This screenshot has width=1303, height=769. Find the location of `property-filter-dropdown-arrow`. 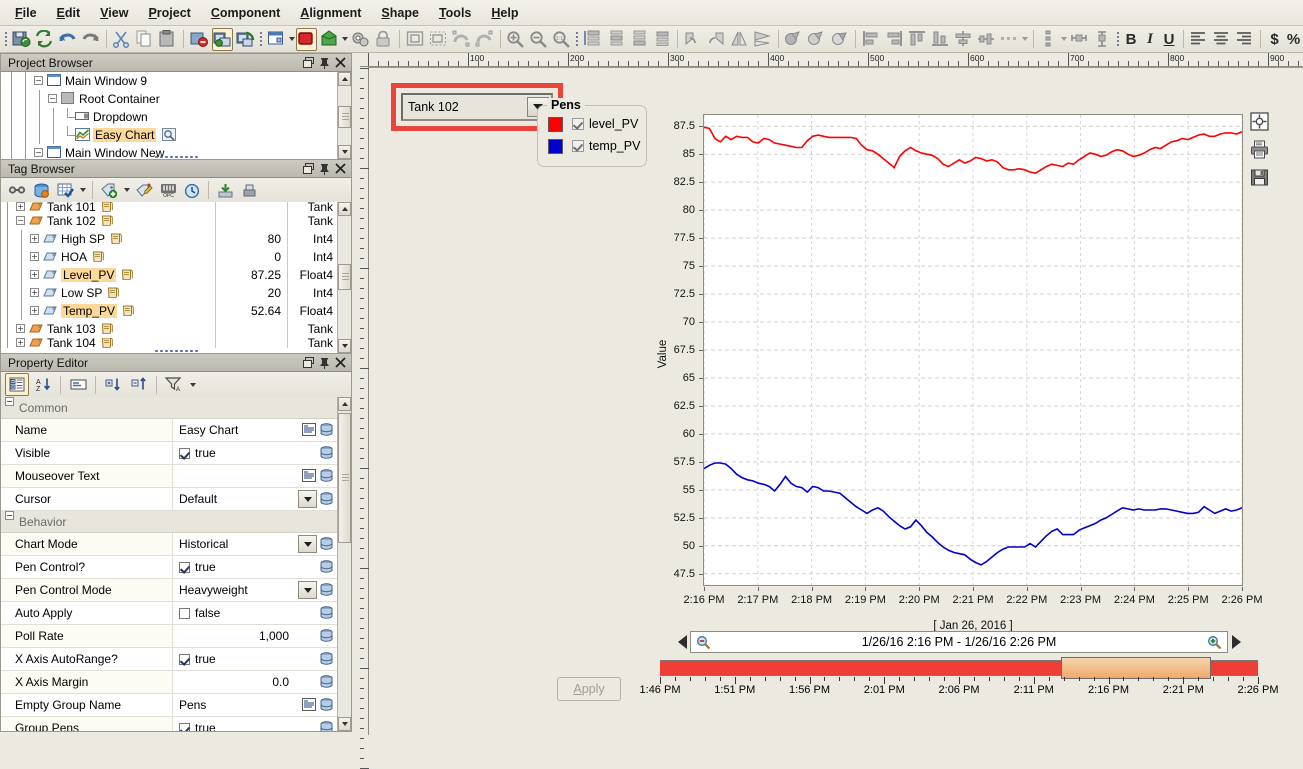

property-filter-dropdown-arrow is located at coordinates (192, 384).